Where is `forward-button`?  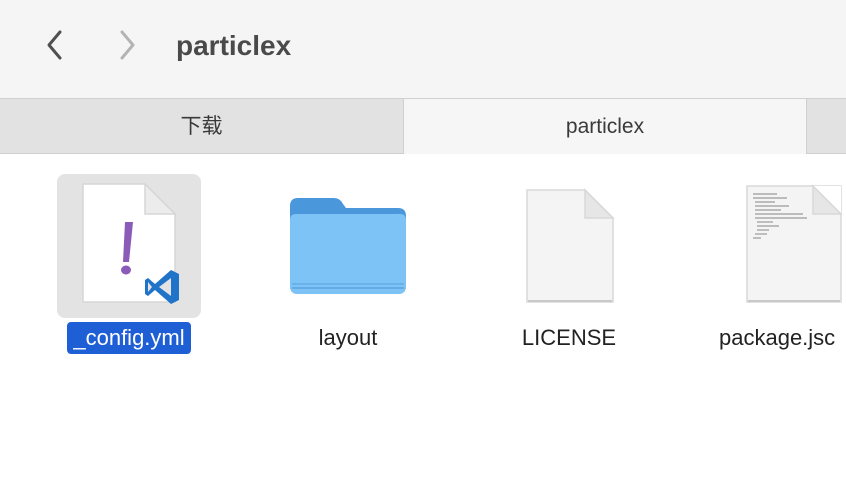
forward-button is located at coordinates (127, 45).